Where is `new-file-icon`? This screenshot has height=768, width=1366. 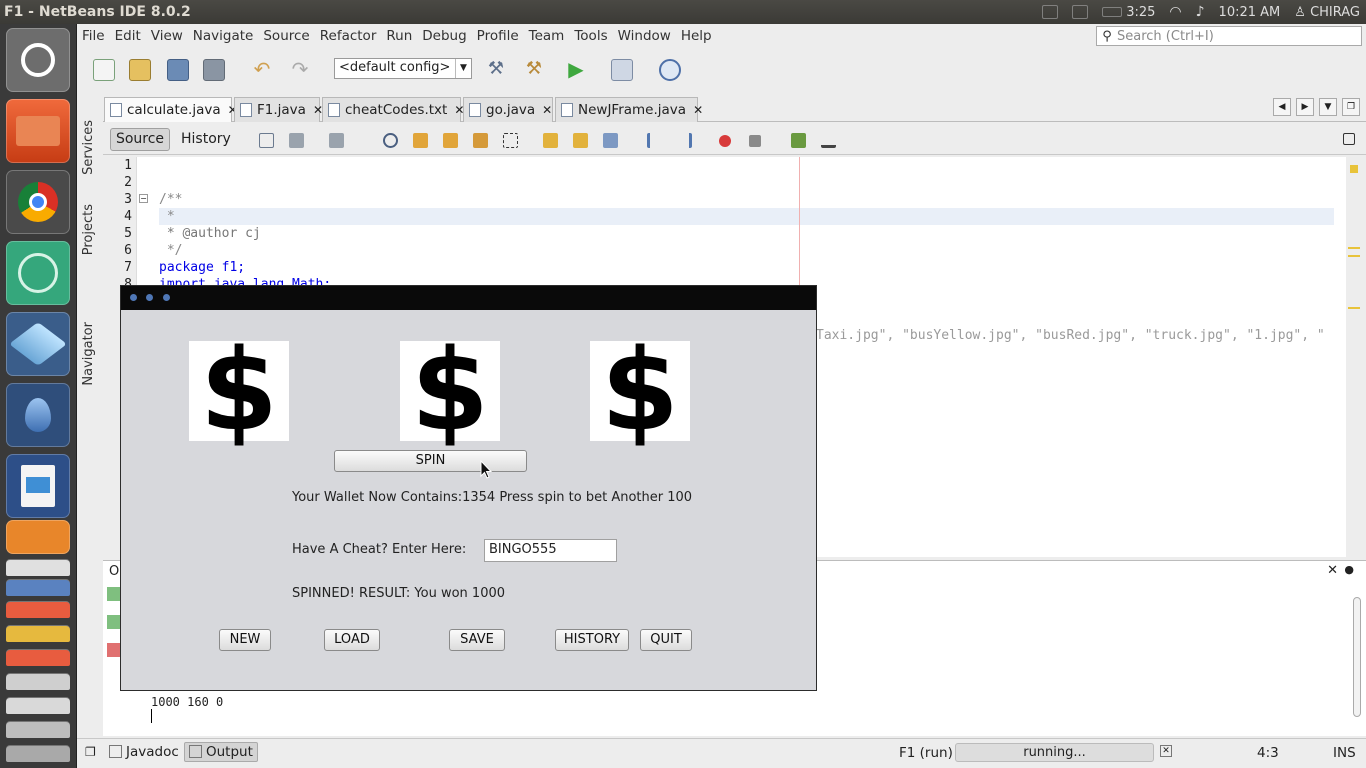
new-file-icon is located at coordinates (104, 70).